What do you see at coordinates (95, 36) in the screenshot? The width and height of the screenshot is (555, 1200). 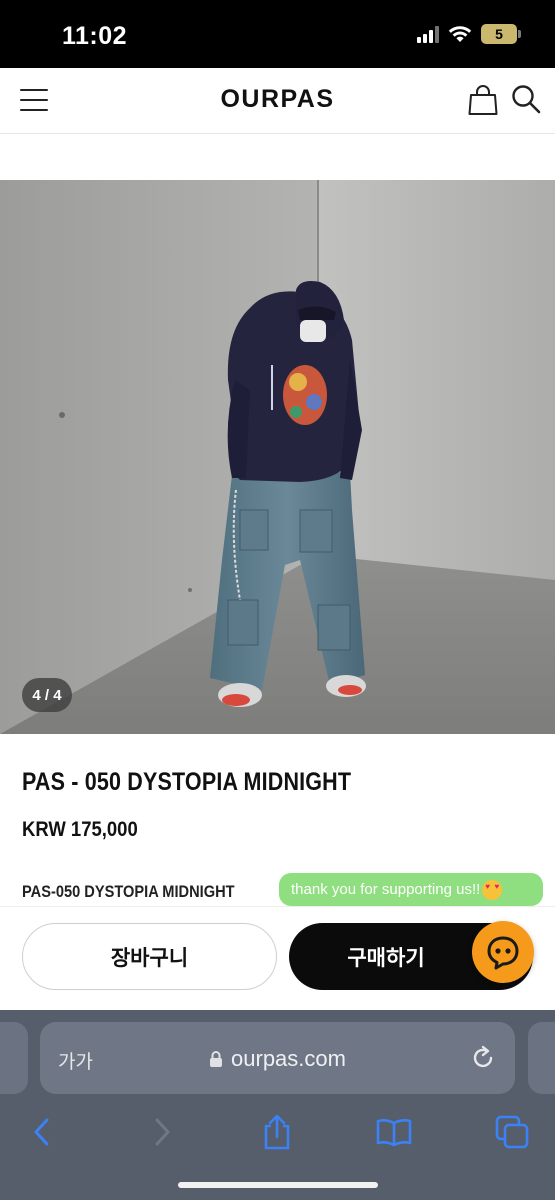 I see `status-time: 11:02` at bounding box center [95, 36].